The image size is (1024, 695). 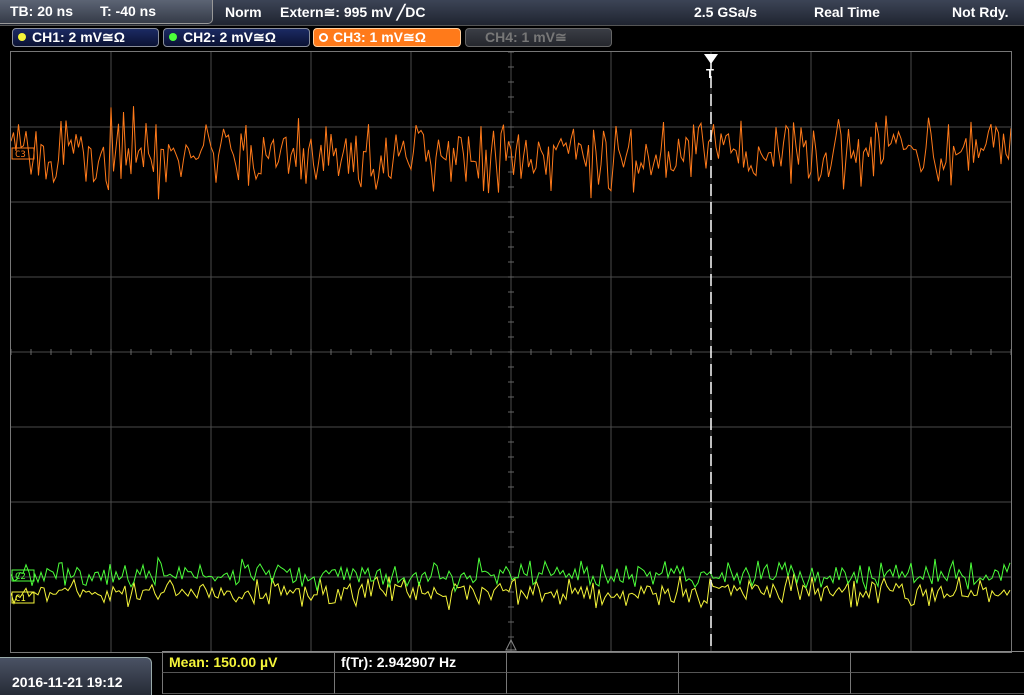 I want to click on channel-4-indicator-icon, so click(x=475, y=38).